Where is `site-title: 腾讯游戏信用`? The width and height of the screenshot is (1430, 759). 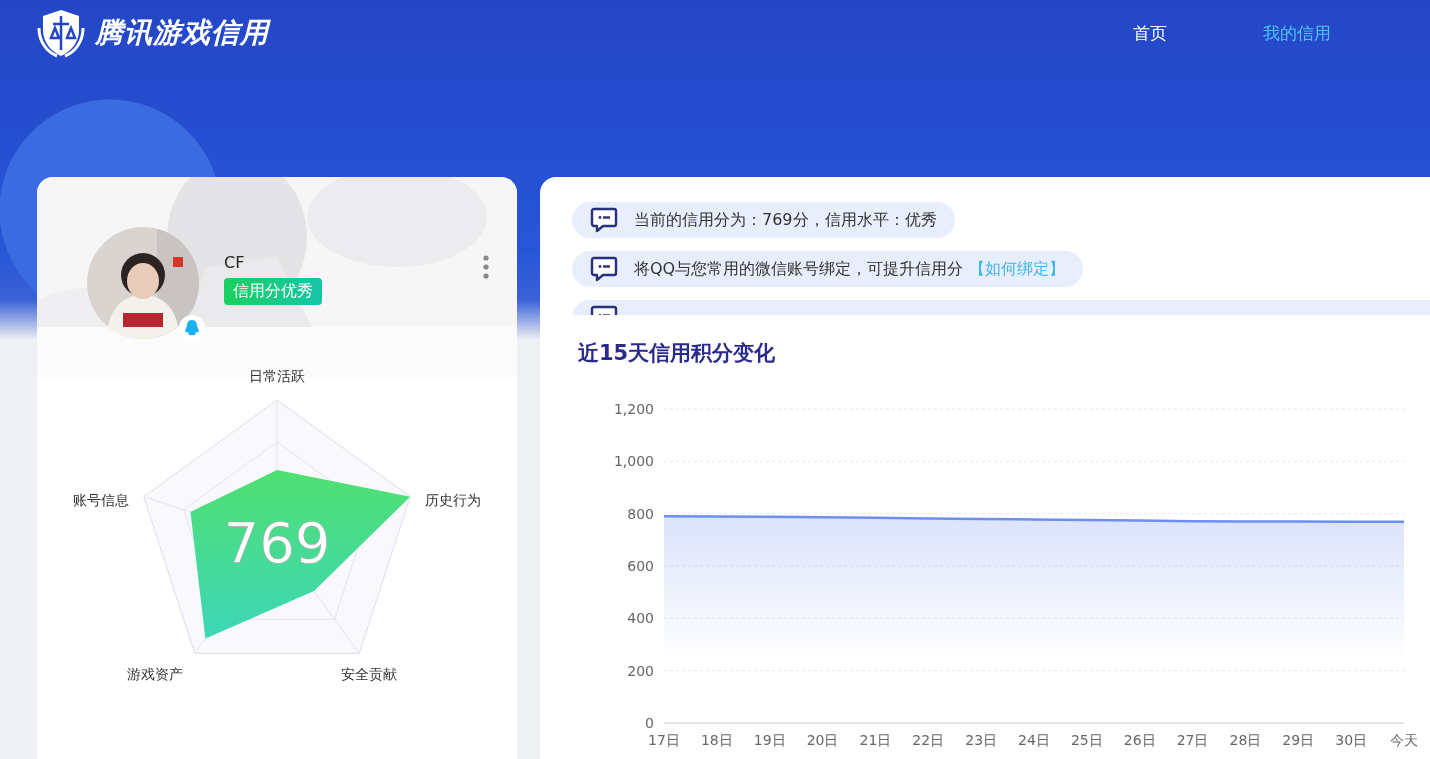 site-title: 腾讯游戏信用 is located at coordinates (182, 33).